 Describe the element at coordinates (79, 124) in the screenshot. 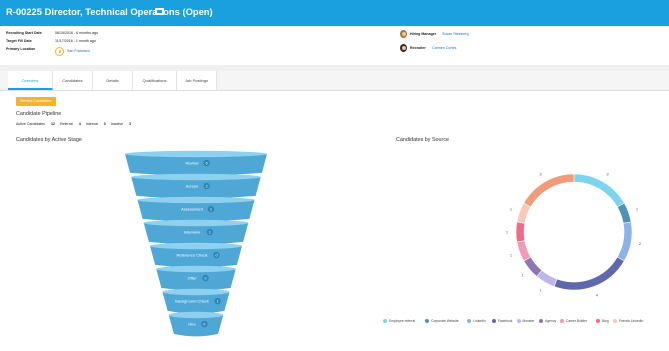

I see `stat-referral-value: 4` at that location.